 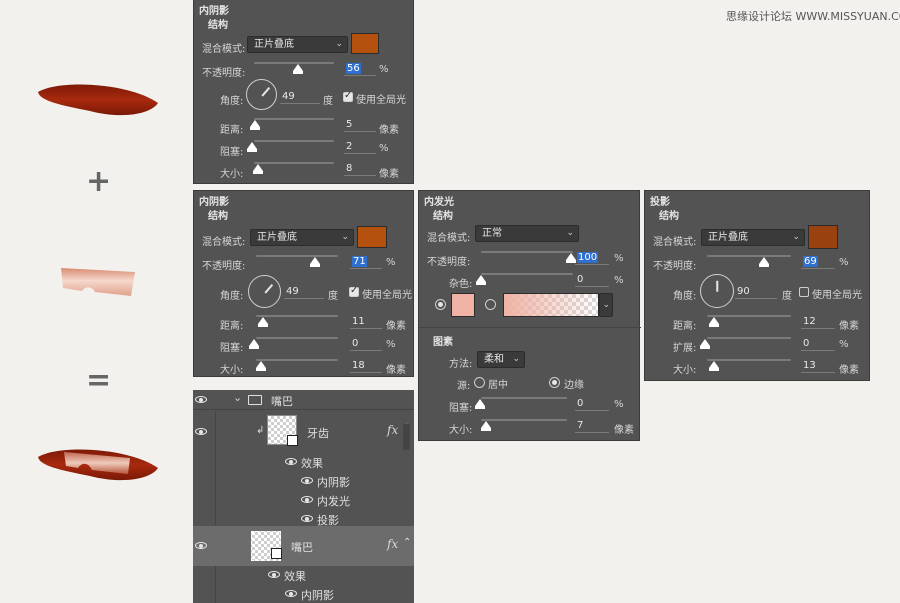 What do you see at coordinates (592, 258) in the screenshot?
I see `opacity-input: 100` at bounding box center [592, 258].